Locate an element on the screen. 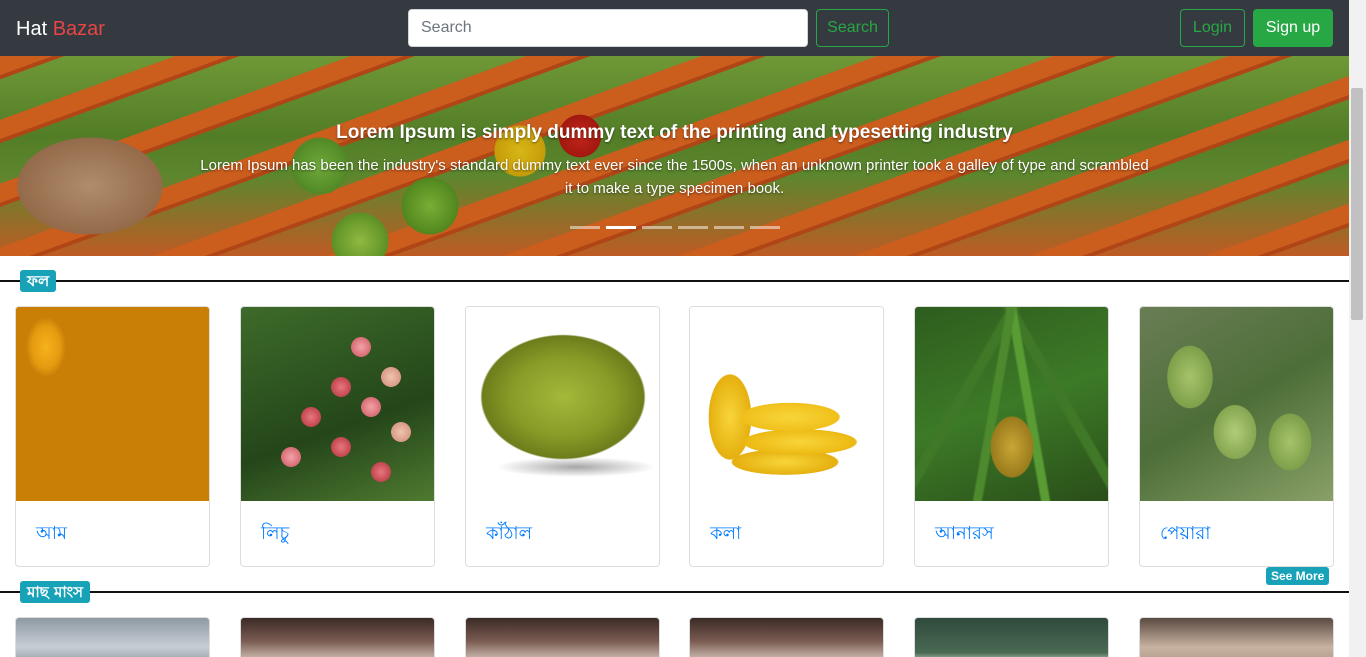  product-title: পেয়ারা is located at coordinates (1185, 534).